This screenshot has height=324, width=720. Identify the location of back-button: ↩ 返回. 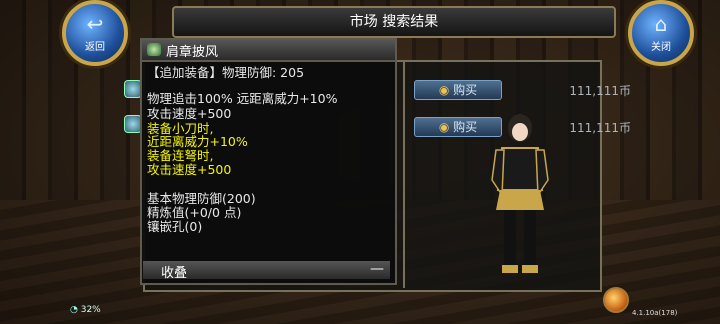
(95, 33).